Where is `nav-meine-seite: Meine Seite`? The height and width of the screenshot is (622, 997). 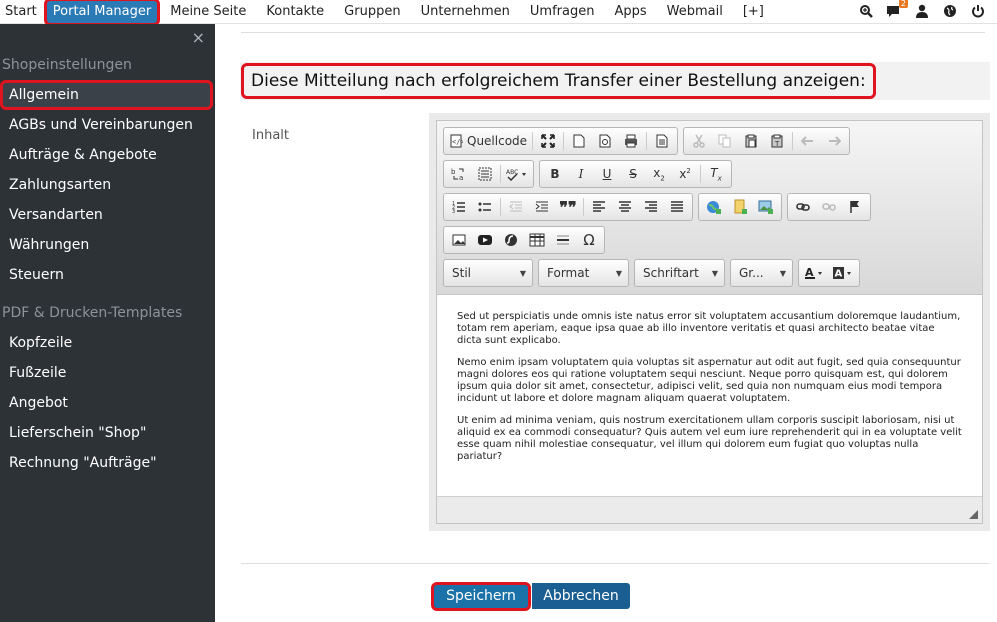
nav-meine-seite: Meine Seite is located at coordinates (208, 12).